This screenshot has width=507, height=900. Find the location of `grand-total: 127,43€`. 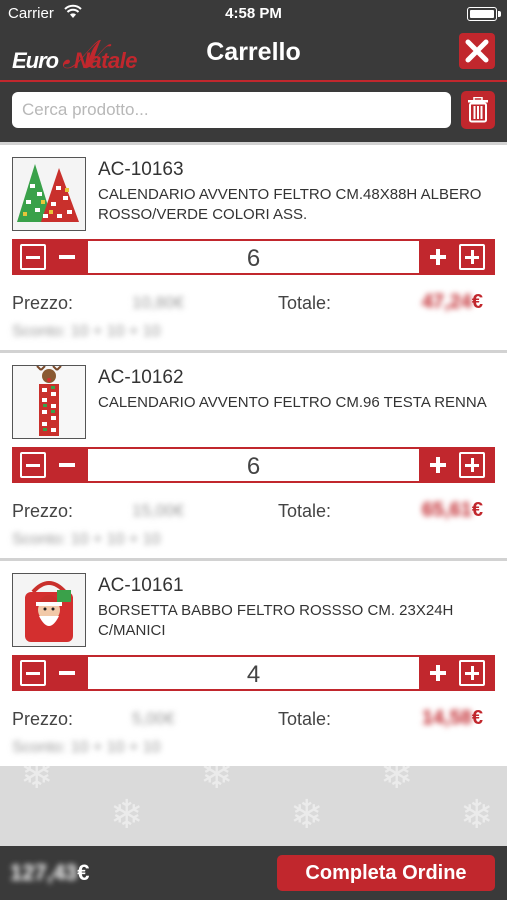

grand-total: 127,43€ is located at coordinates (50, 873).